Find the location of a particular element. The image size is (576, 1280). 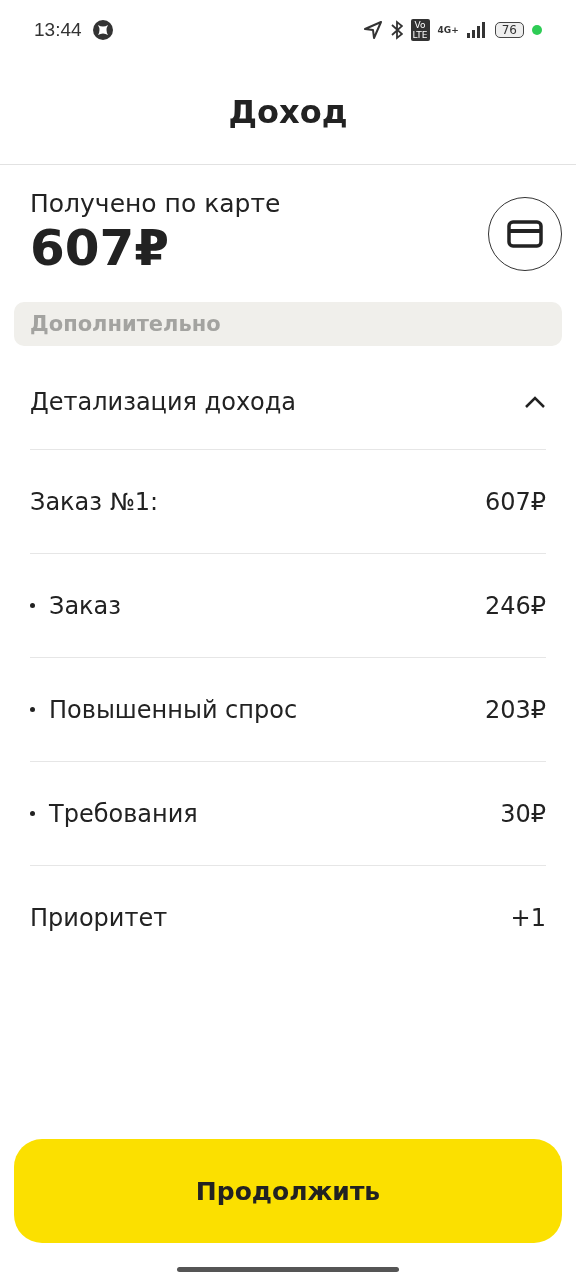

signal-icon is located at coordinates (476, 30).